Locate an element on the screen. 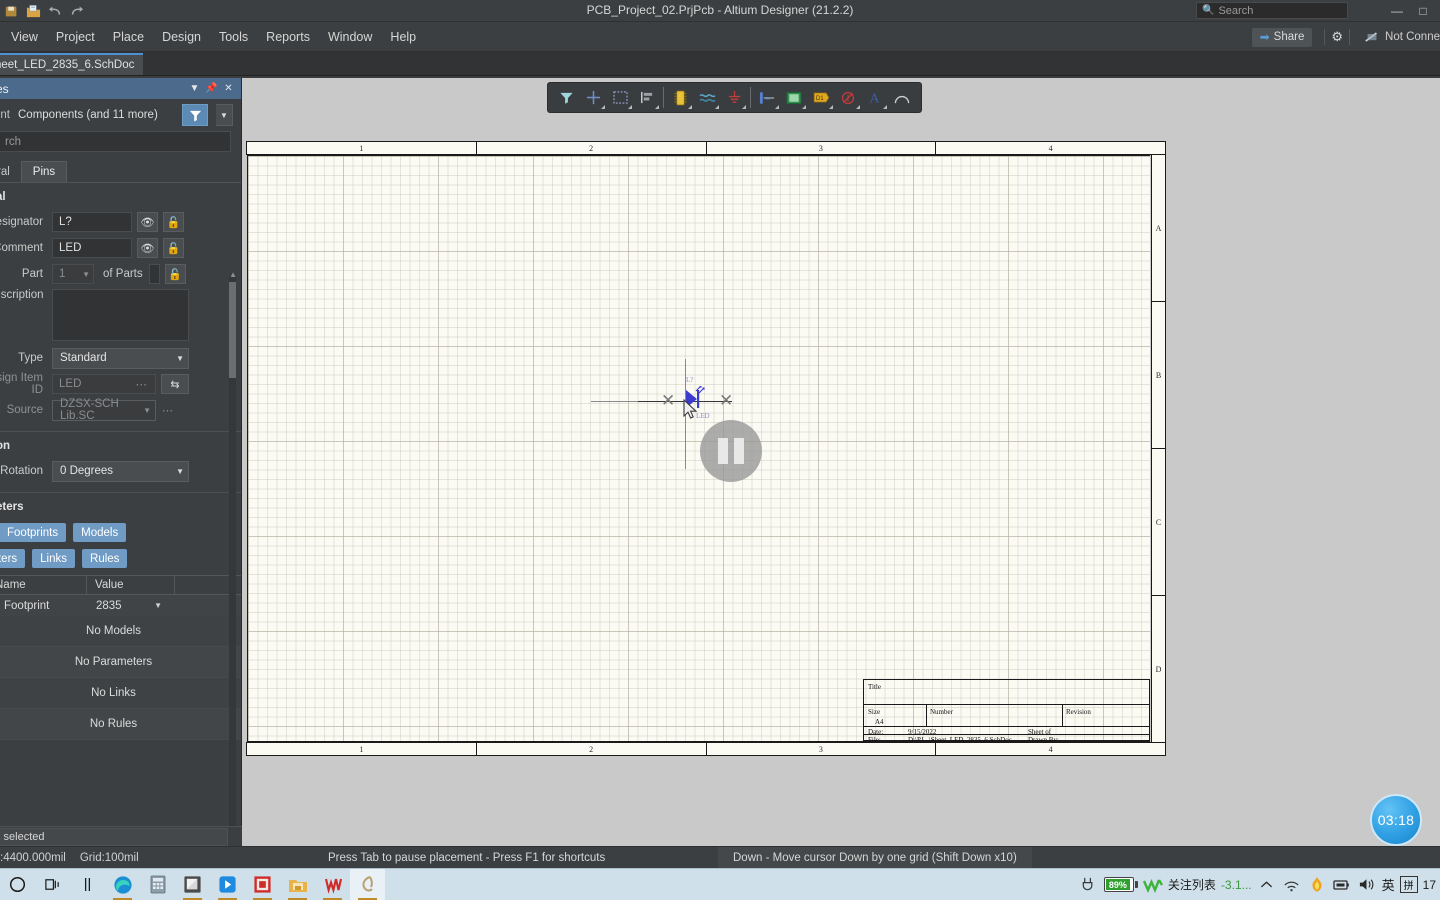  no-erc-icon is located at coordinates (848, 97).